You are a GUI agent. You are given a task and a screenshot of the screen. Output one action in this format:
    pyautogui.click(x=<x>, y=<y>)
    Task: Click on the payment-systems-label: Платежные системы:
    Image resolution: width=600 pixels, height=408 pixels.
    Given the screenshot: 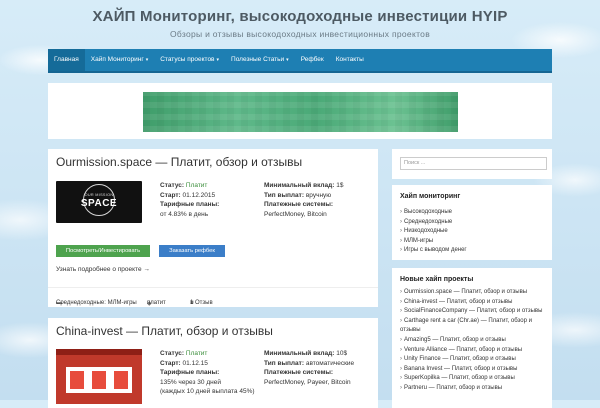 What is the action you would take?
    pyautogui.click(x=299, y=372)
    